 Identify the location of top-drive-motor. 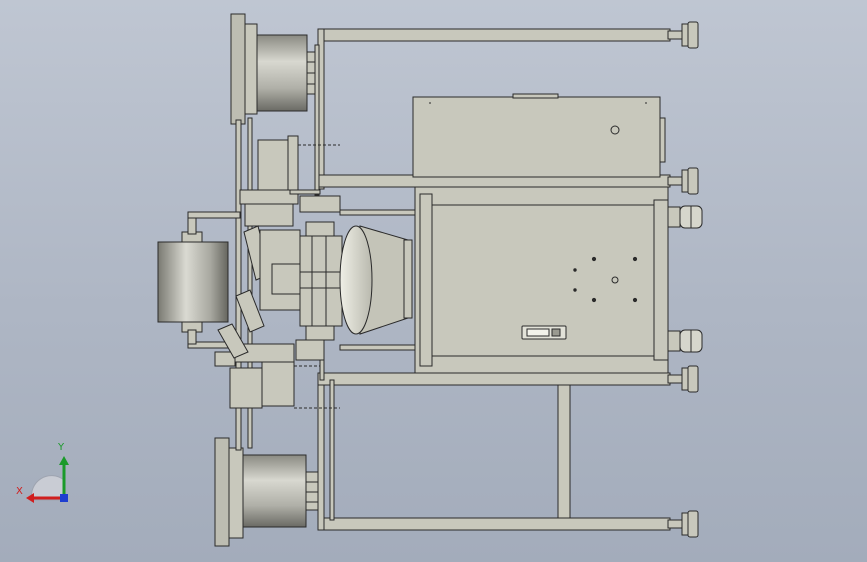
(275, 69).